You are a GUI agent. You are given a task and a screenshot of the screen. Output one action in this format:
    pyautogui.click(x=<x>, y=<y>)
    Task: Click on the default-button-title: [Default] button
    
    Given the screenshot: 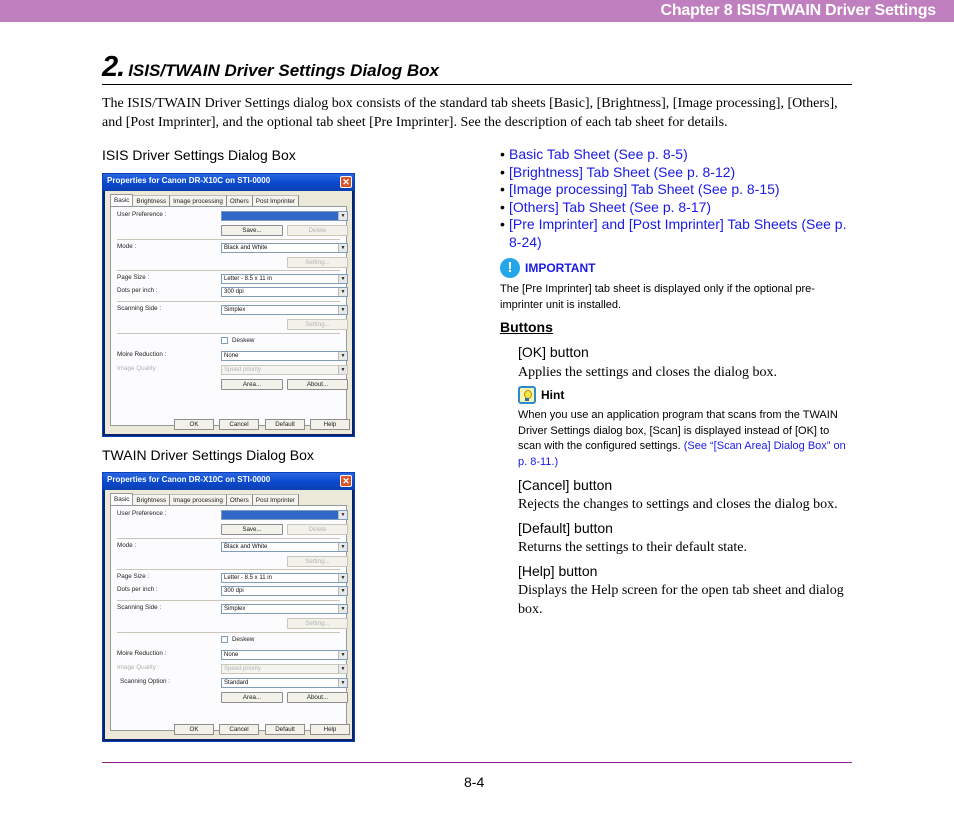 What is the action you would take?
    pyautogui.click(x=565, y=528)
    